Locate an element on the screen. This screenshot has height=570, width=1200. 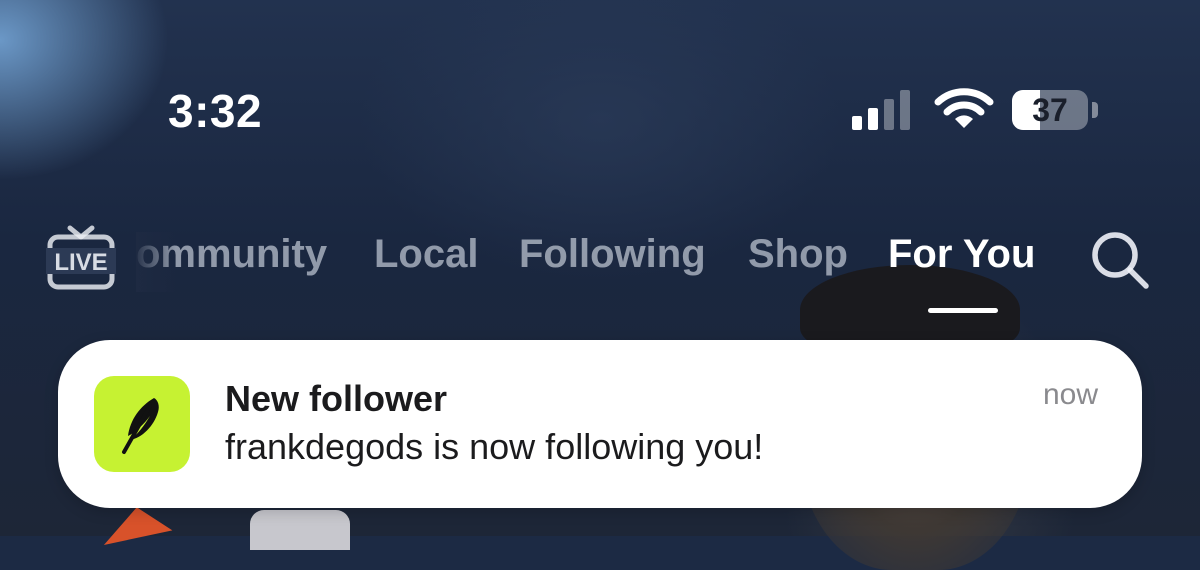
tab-local: Local is located at coordinates (426, 254).